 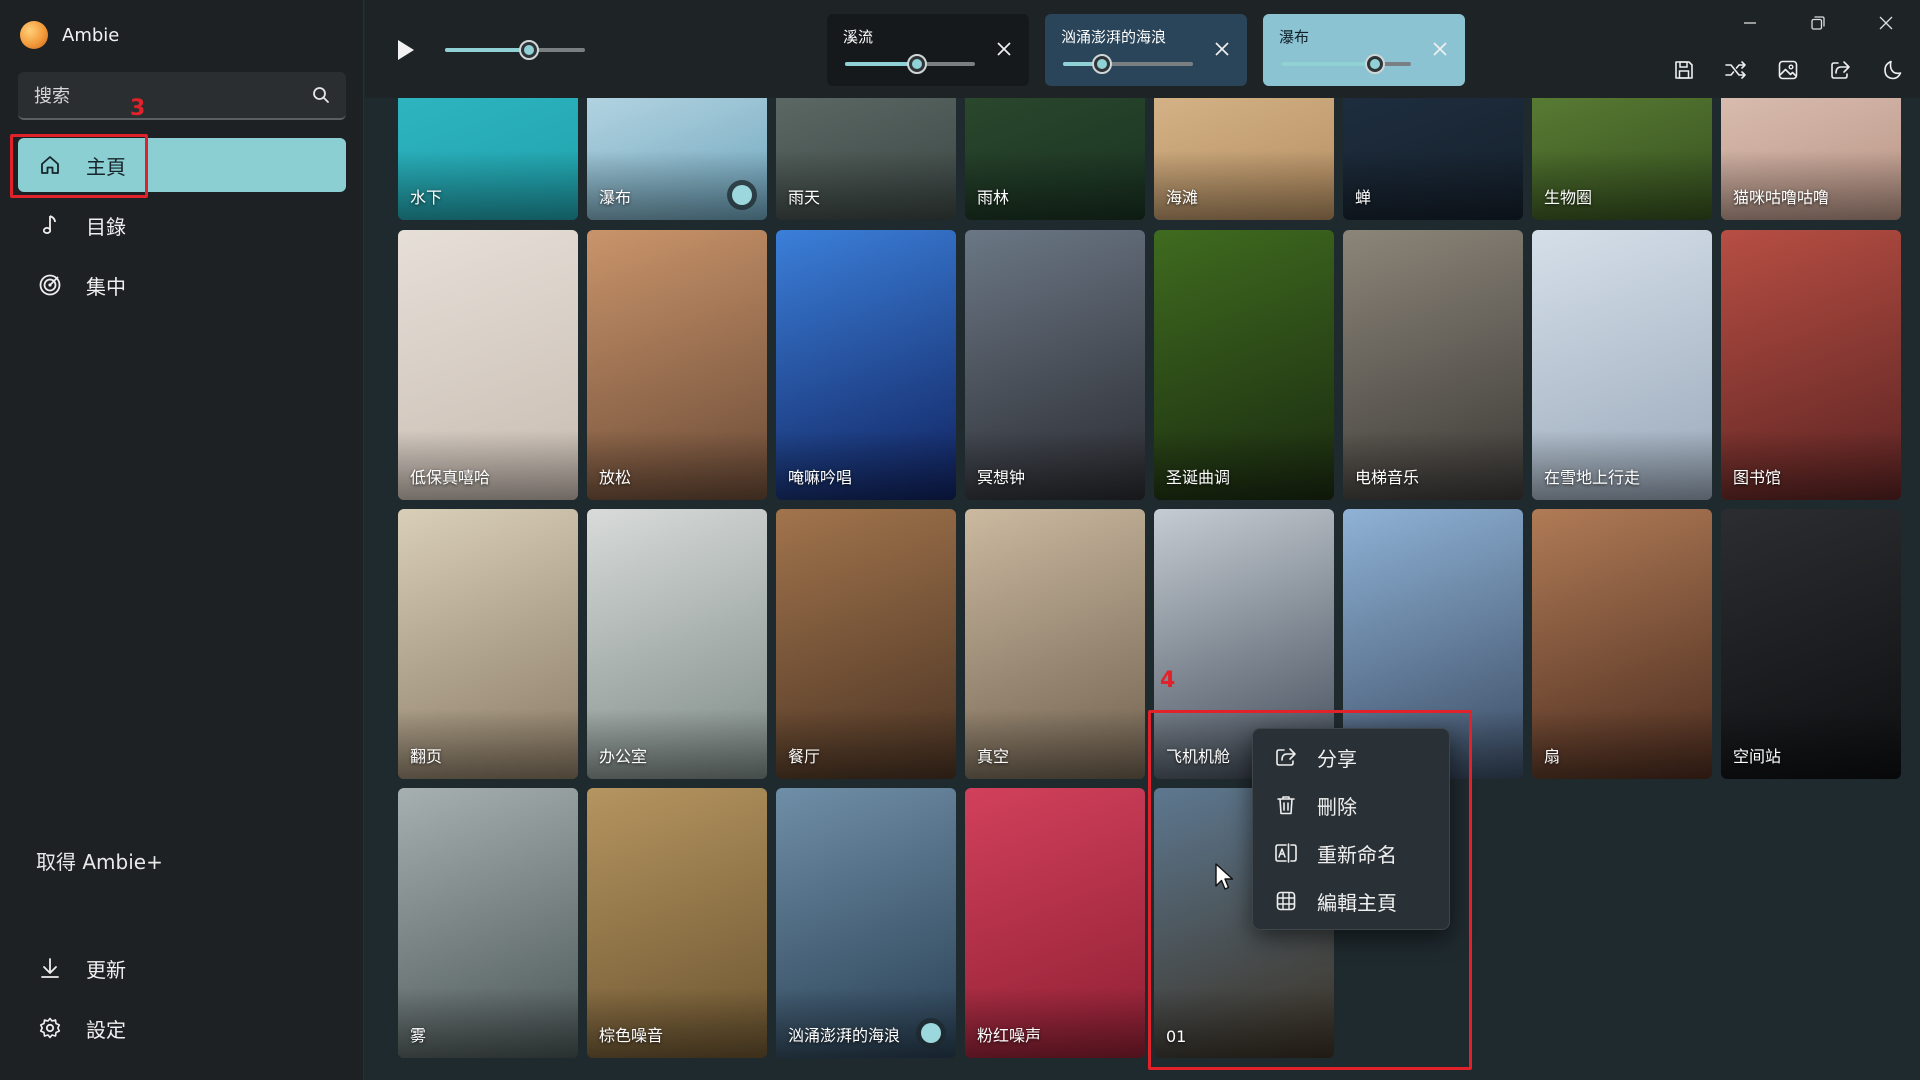 What do you see at coordinates (1055, 365) in the screenshot?
I see `sound-tile: 冥想钟` at bounding box center [1055, 365].